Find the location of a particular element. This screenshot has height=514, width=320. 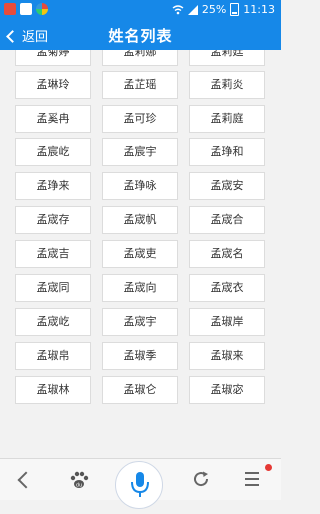

name-cell: 孟奚冉 is located at coordinates (53, 119).